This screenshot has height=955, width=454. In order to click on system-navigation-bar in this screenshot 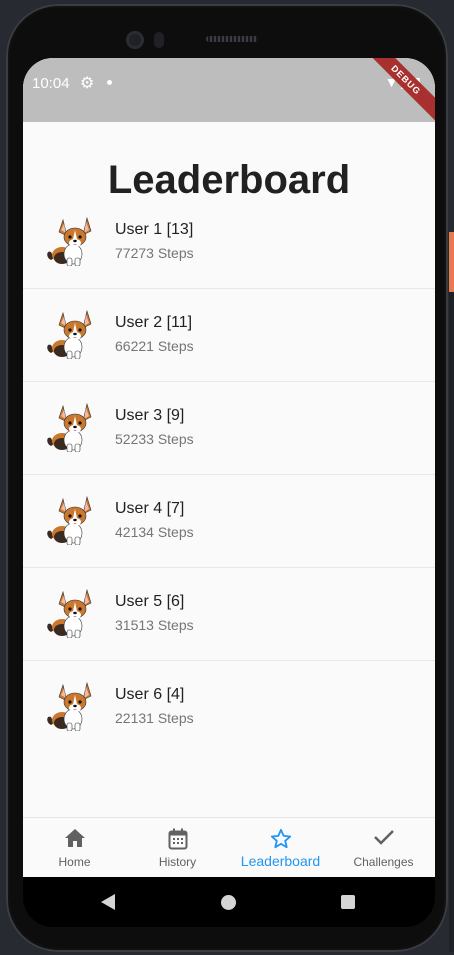, I will do `click(229, 902)`.